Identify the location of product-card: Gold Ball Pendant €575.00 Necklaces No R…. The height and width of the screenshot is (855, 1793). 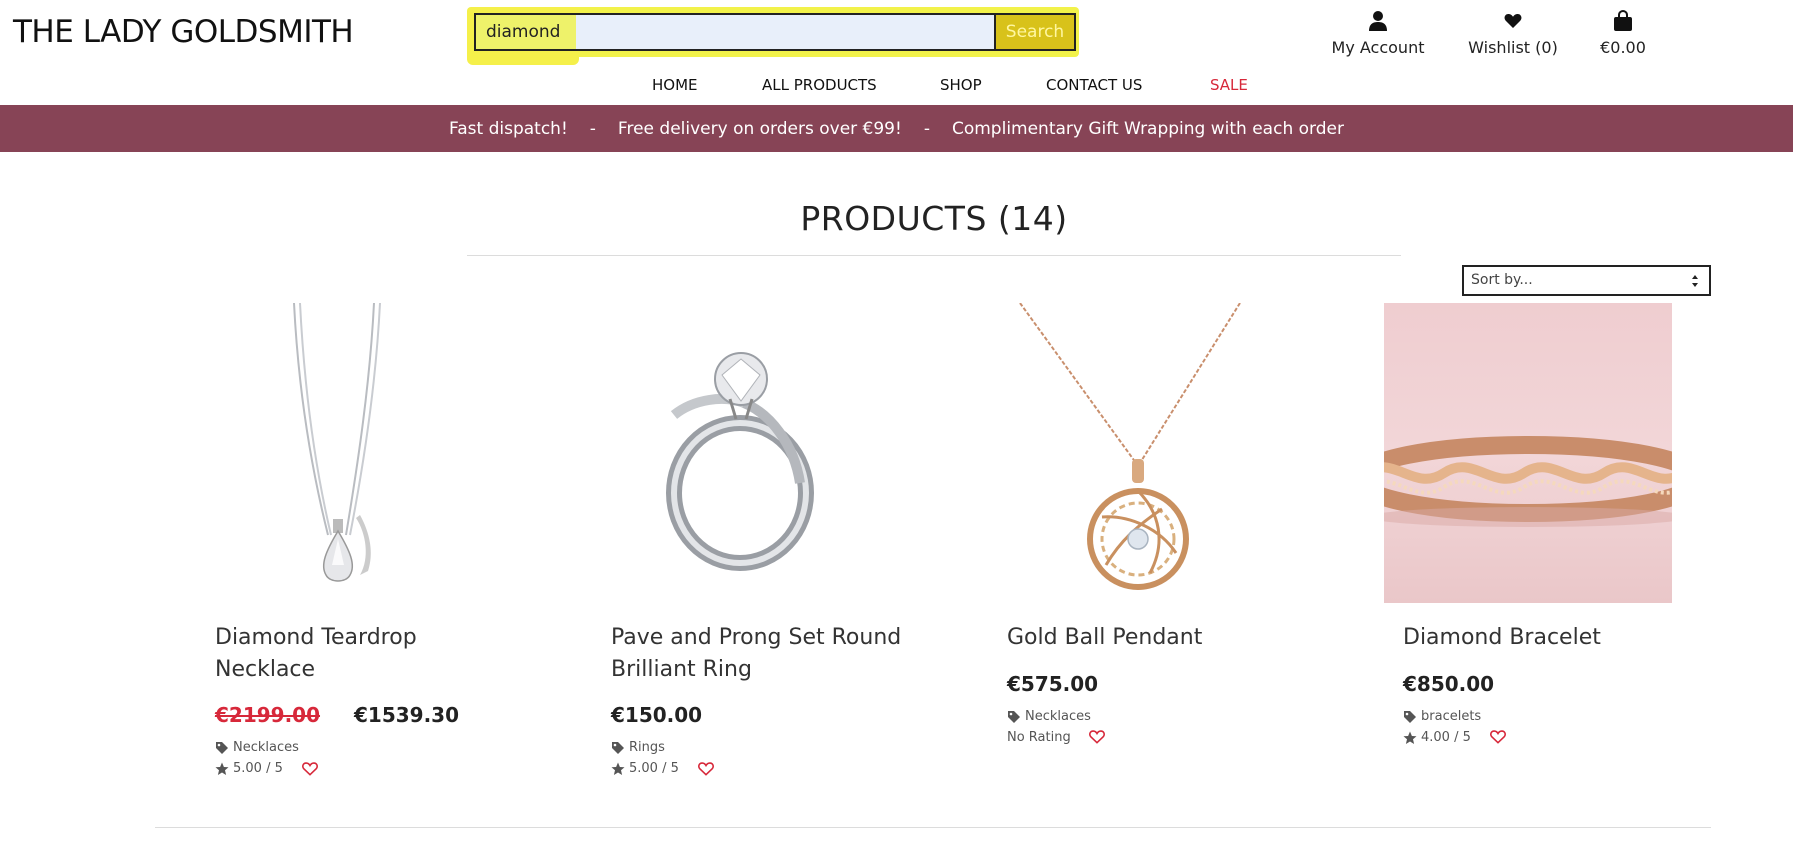
(1150, 524).